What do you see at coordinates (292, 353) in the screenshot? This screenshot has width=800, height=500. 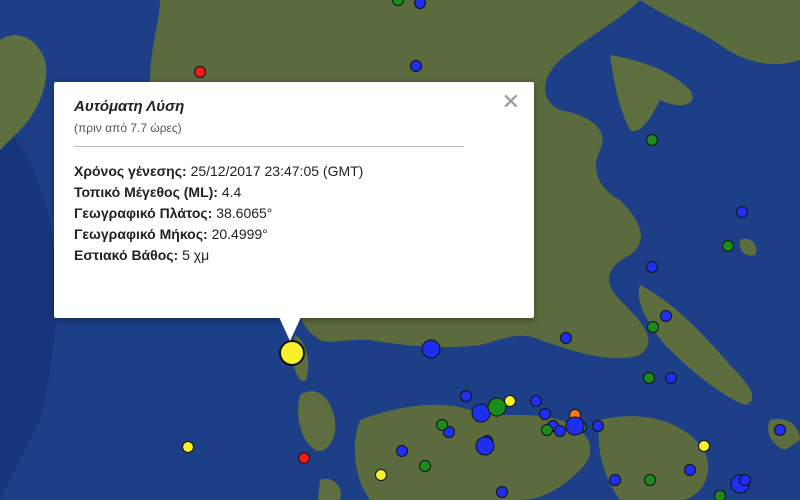 I see `selected-earthquake-marker` at bounding box center [292, 353].